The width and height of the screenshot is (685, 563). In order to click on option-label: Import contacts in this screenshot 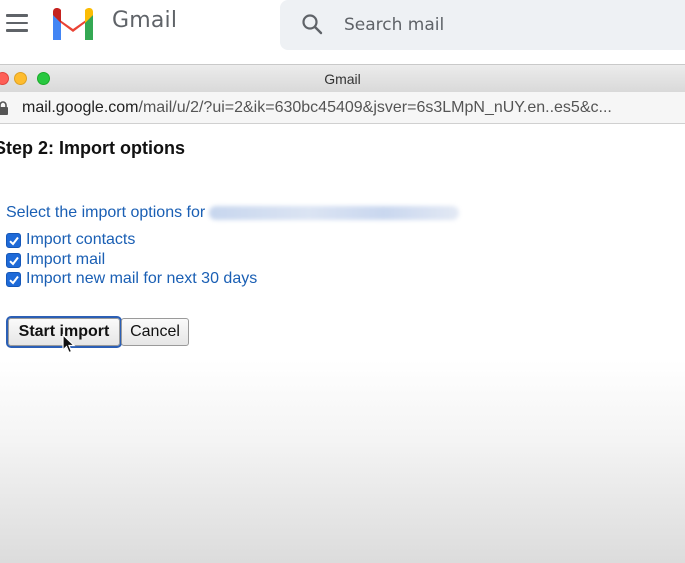, I will do `click(80, 240)`.